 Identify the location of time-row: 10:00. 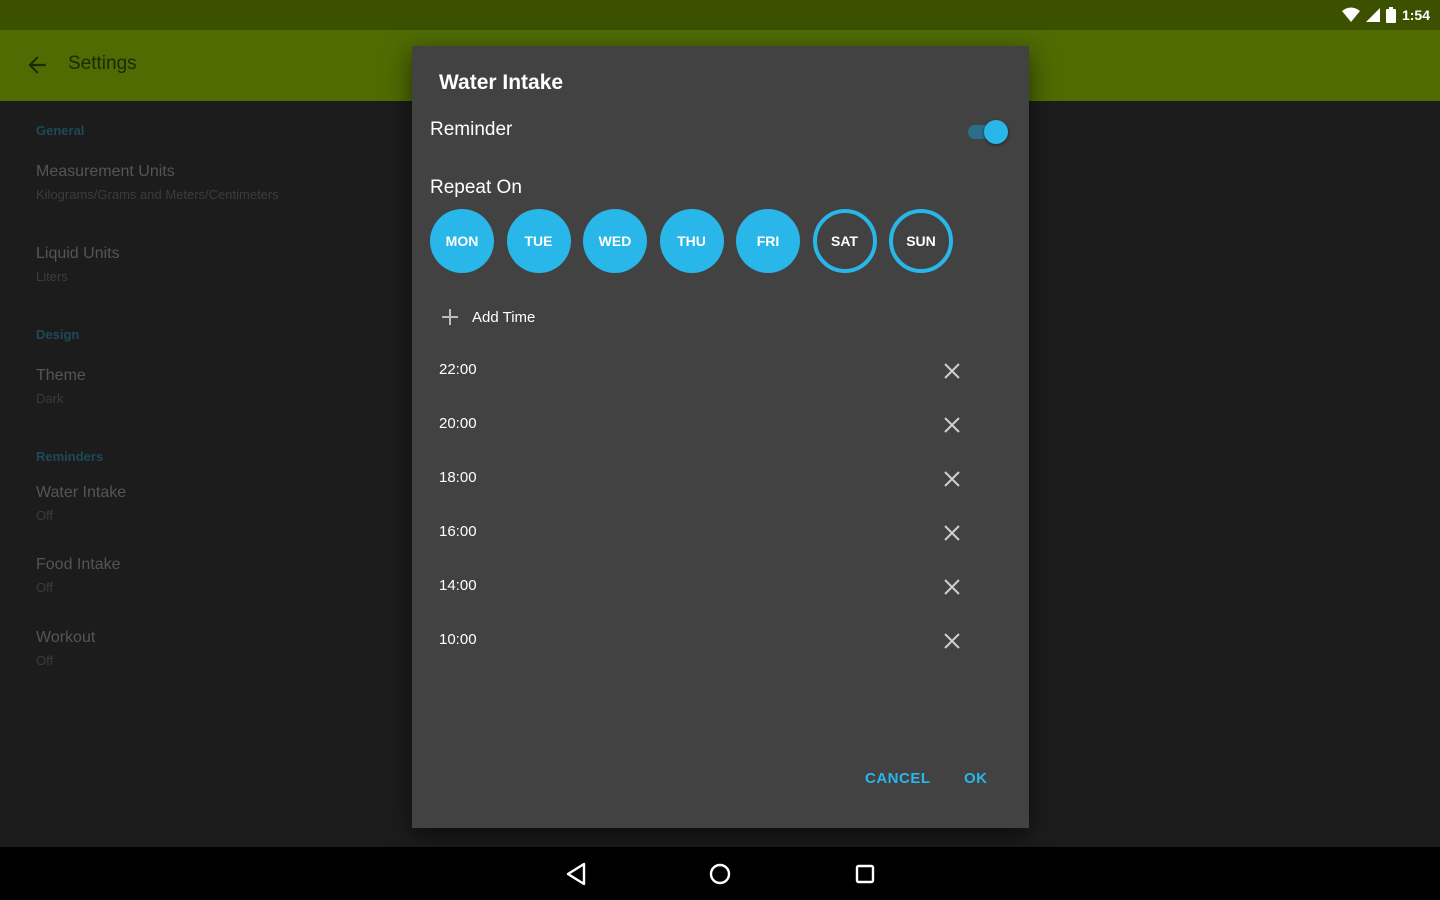
(720, 641).